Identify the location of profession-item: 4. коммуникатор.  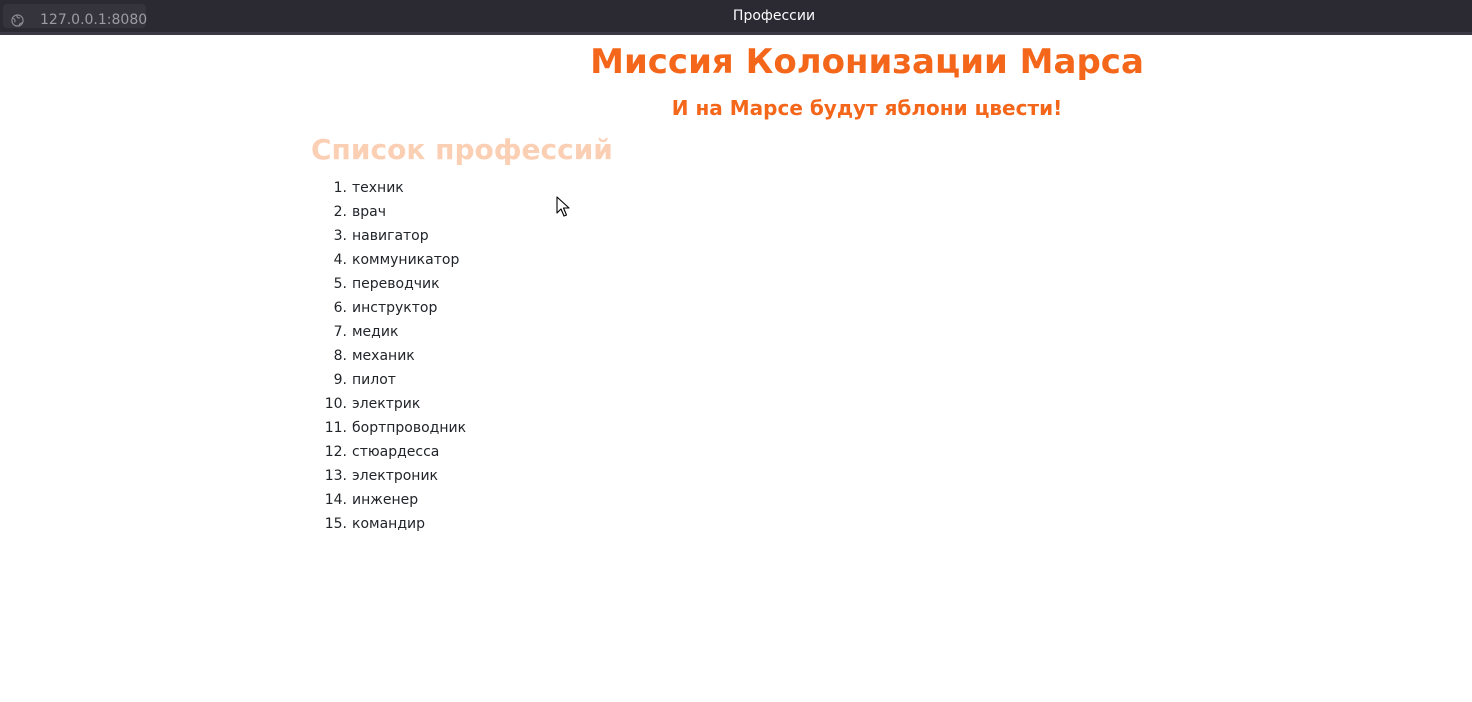
(461, 260).